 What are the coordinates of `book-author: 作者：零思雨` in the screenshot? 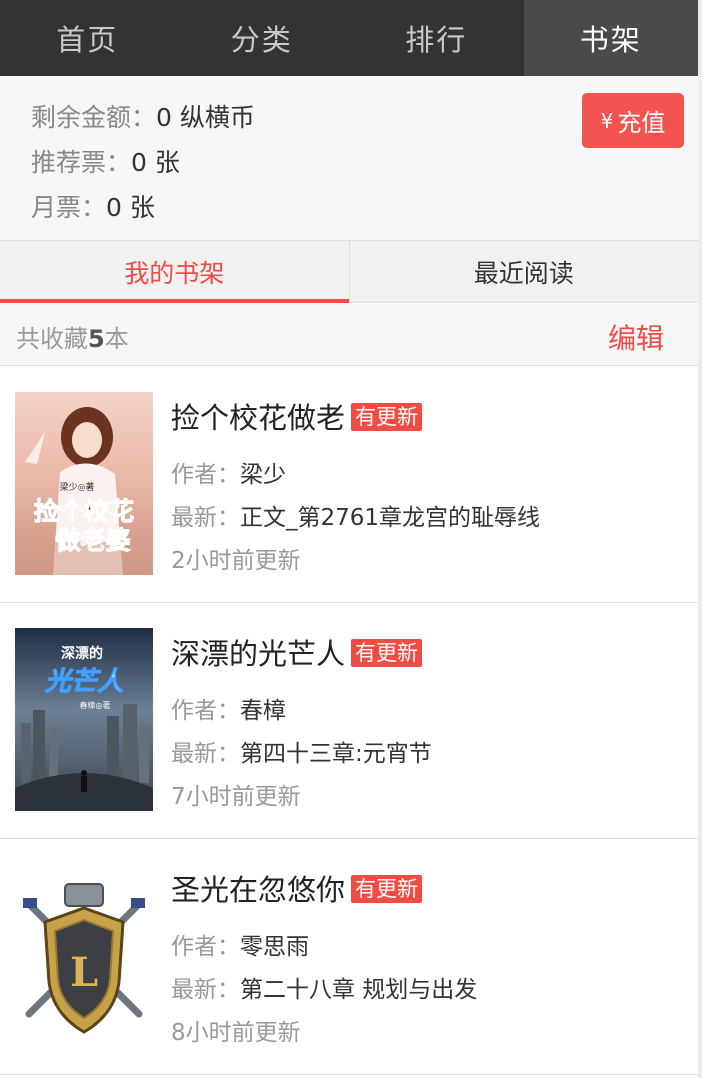 It's located at (240, 944).